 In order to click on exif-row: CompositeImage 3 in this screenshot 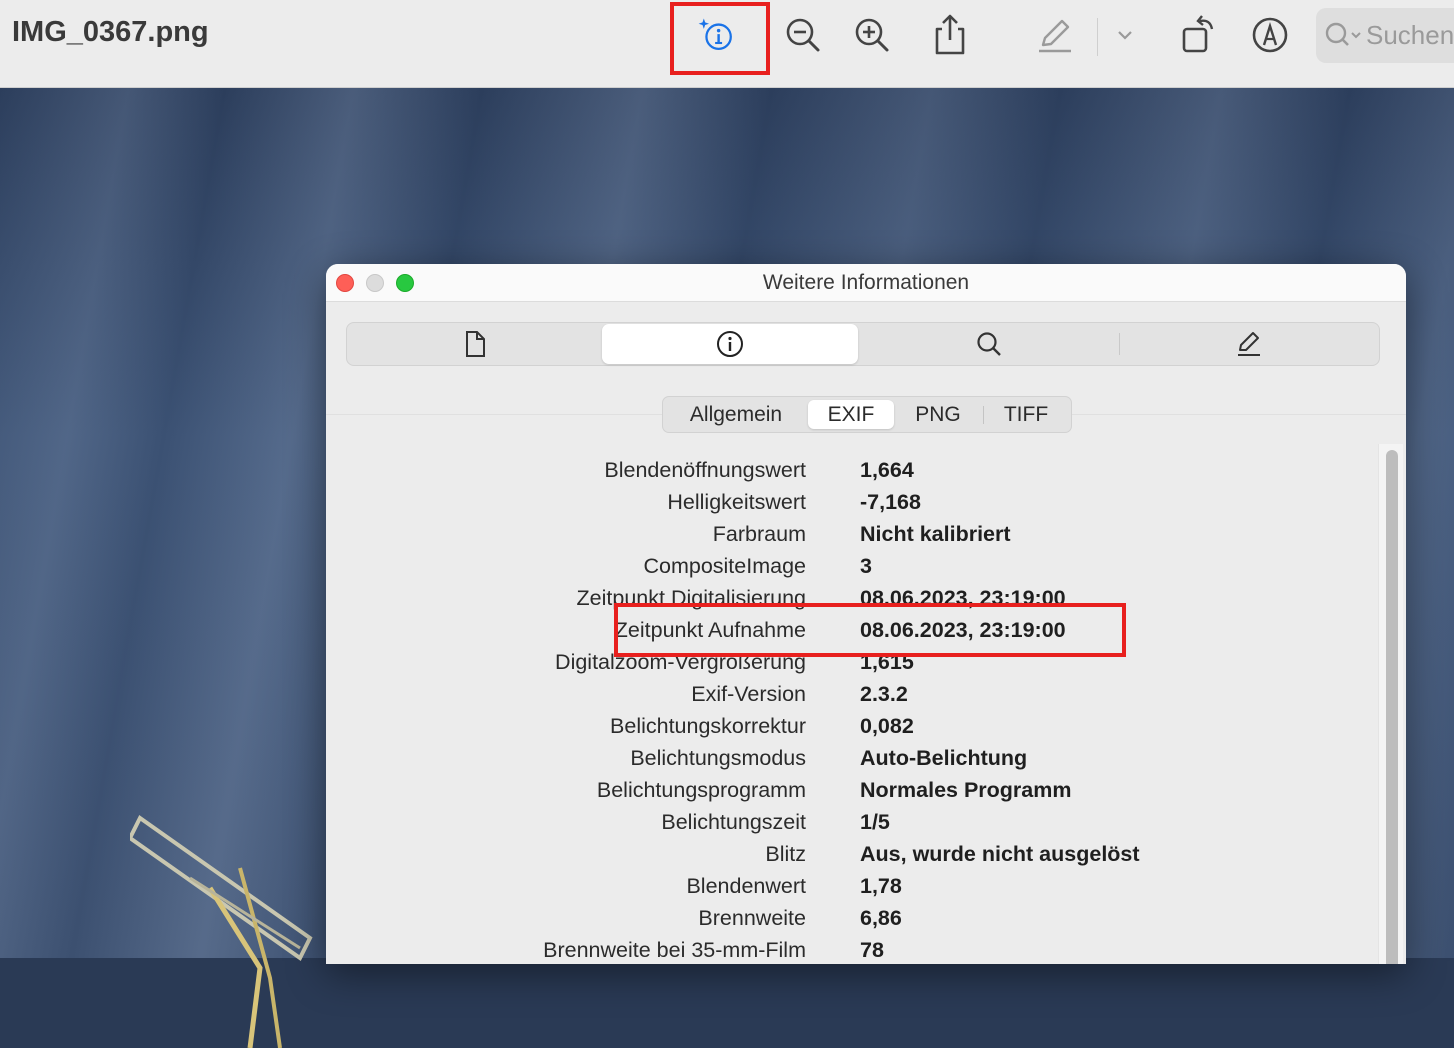, I will do `click(846, 566)`.